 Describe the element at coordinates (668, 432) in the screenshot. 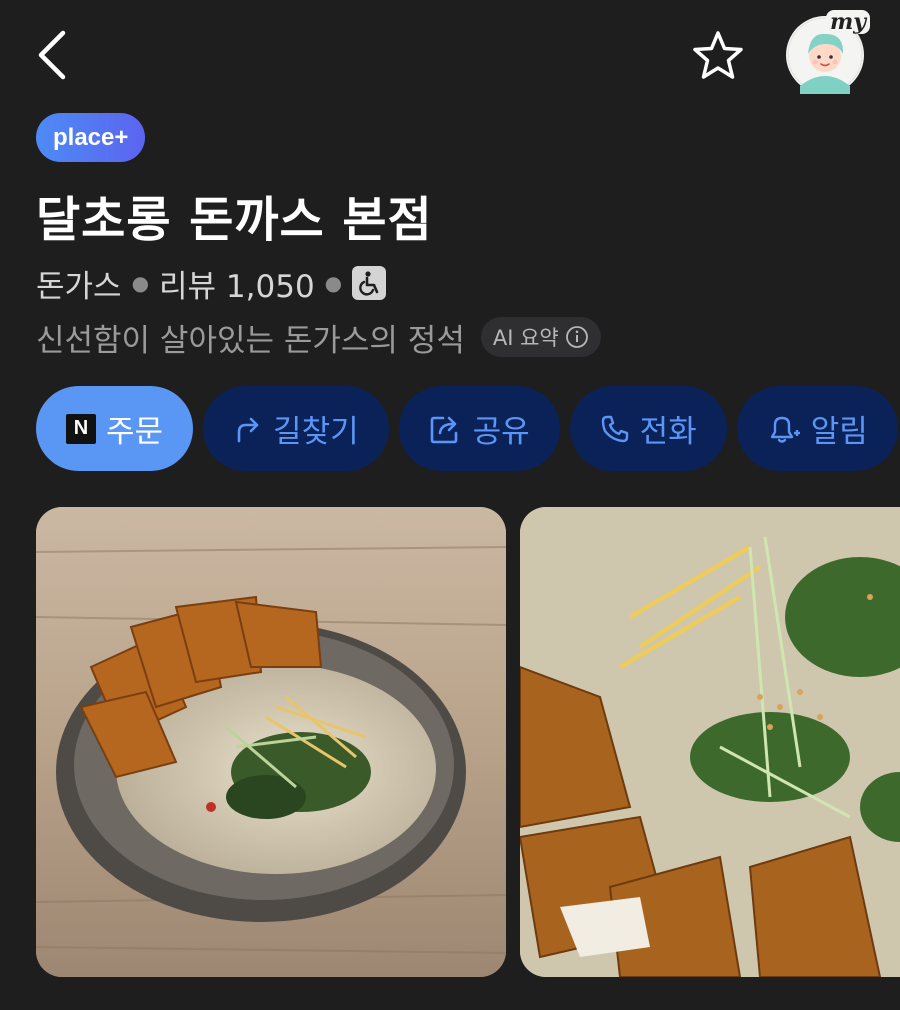

I see `call-label: 전화` at that location.